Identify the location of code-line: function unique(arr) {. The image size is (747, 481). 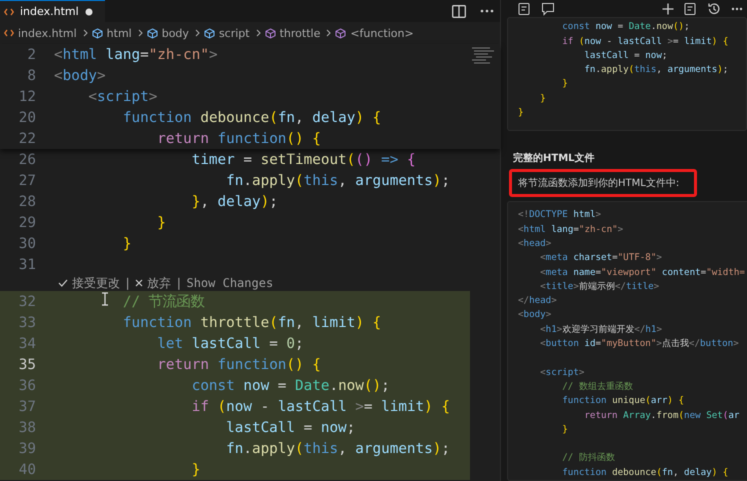
(623, 401).